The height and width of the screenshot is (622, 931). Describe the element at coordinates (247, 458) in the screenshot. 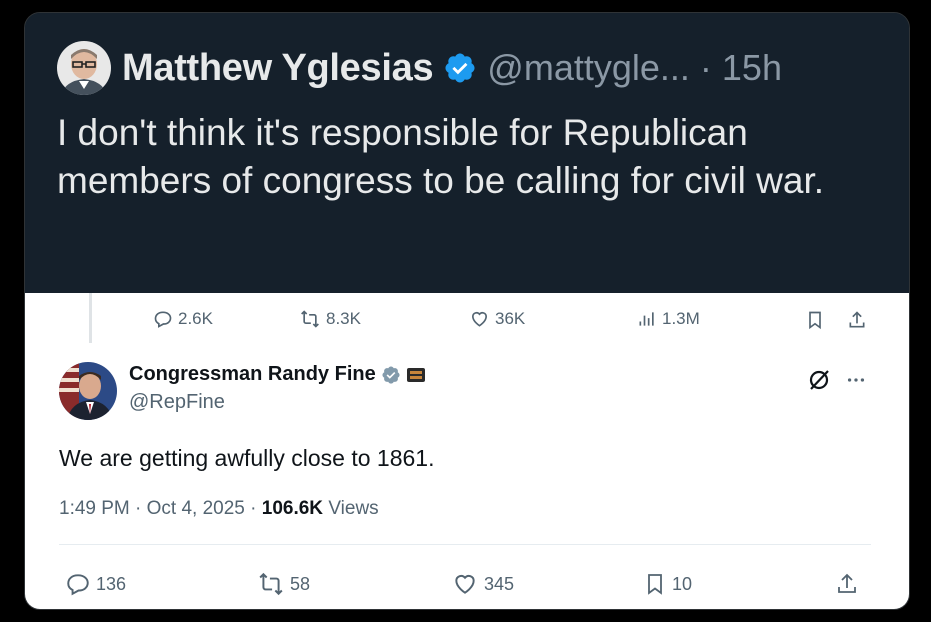

I see `embedded-tweet-text: We are getting awfully close to 1861.` at that location.